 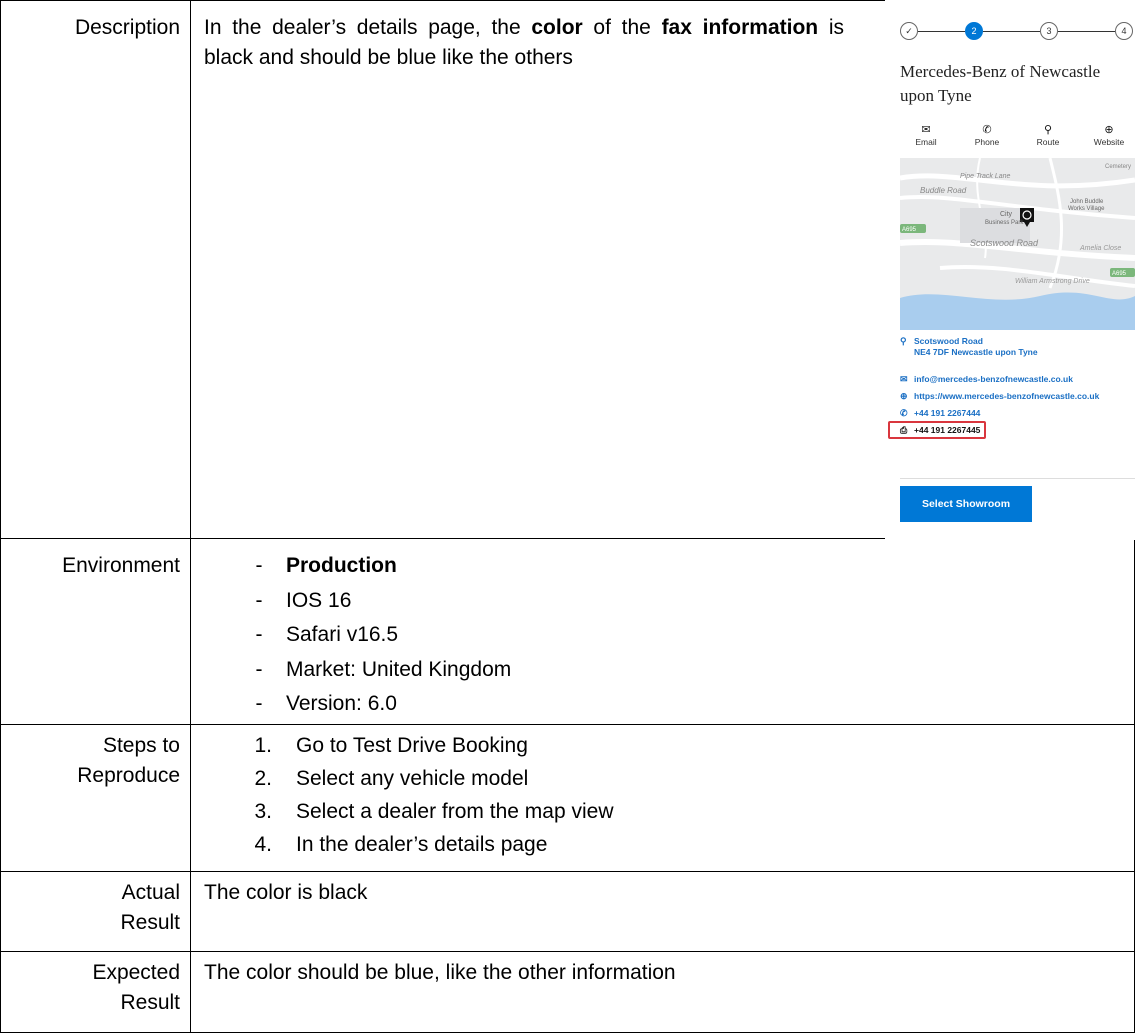 I want to click on step-4: 4, so click(x=1124, y=31).